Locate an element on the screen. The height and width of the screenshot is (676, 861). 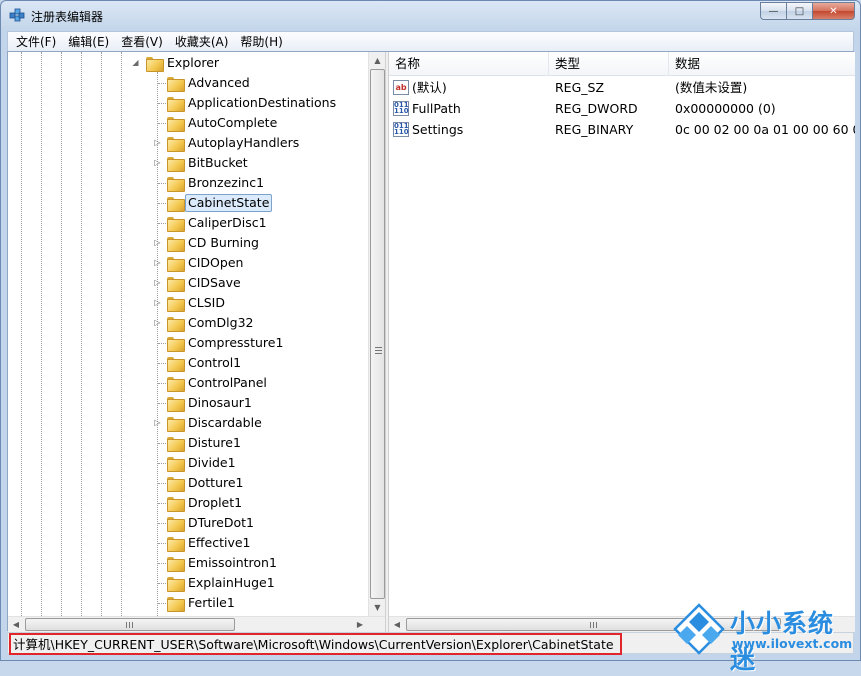
tree-node: DTureDot1 is located at coordinates (188, 523).